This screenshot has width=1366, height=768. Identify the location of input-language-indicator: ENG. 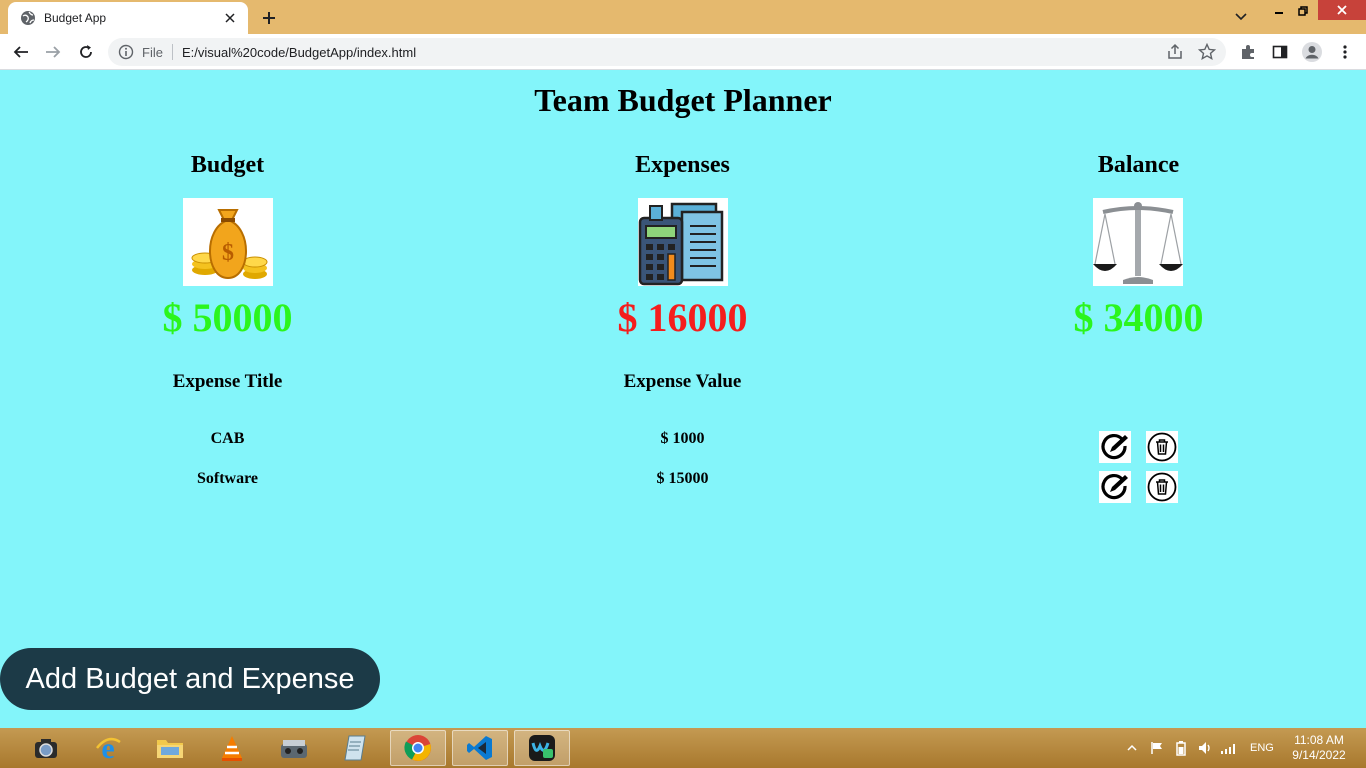
(1262, 748).